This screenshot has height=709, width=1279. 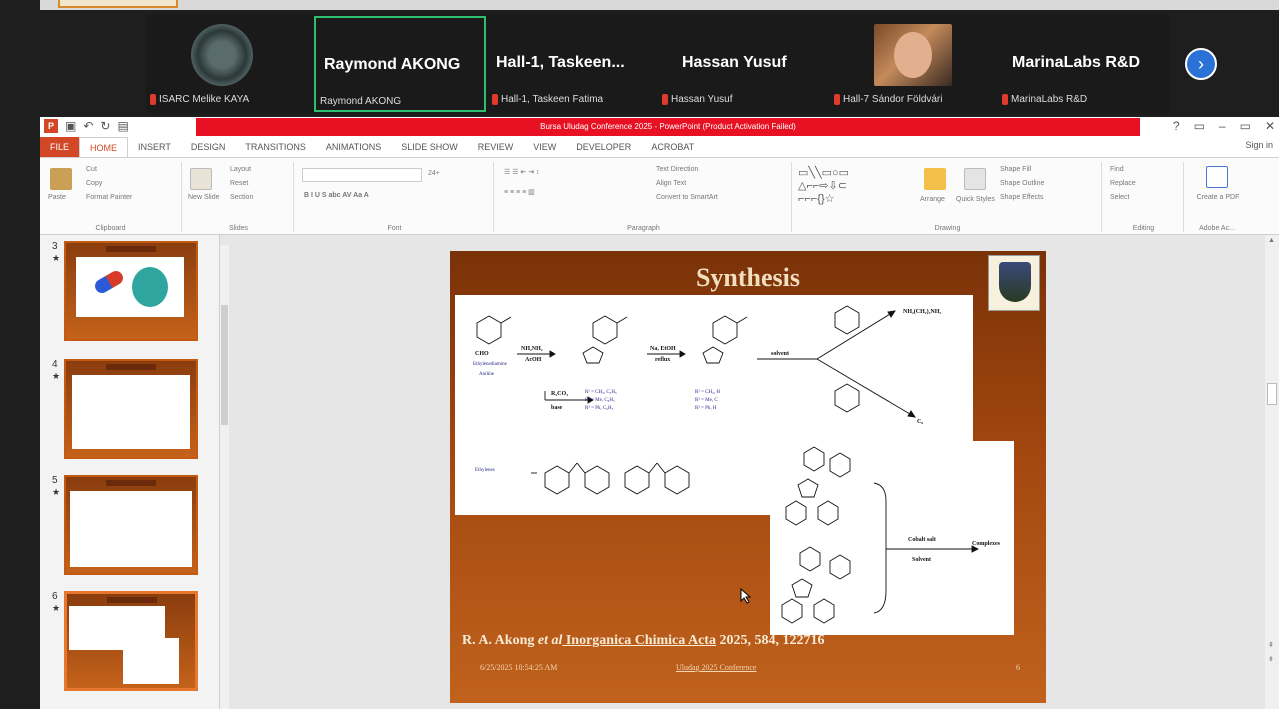 What do you see at coordinates (1117, 169) in the screenshot?
I see `find-button: Find` at bounding box center [1117, 169].